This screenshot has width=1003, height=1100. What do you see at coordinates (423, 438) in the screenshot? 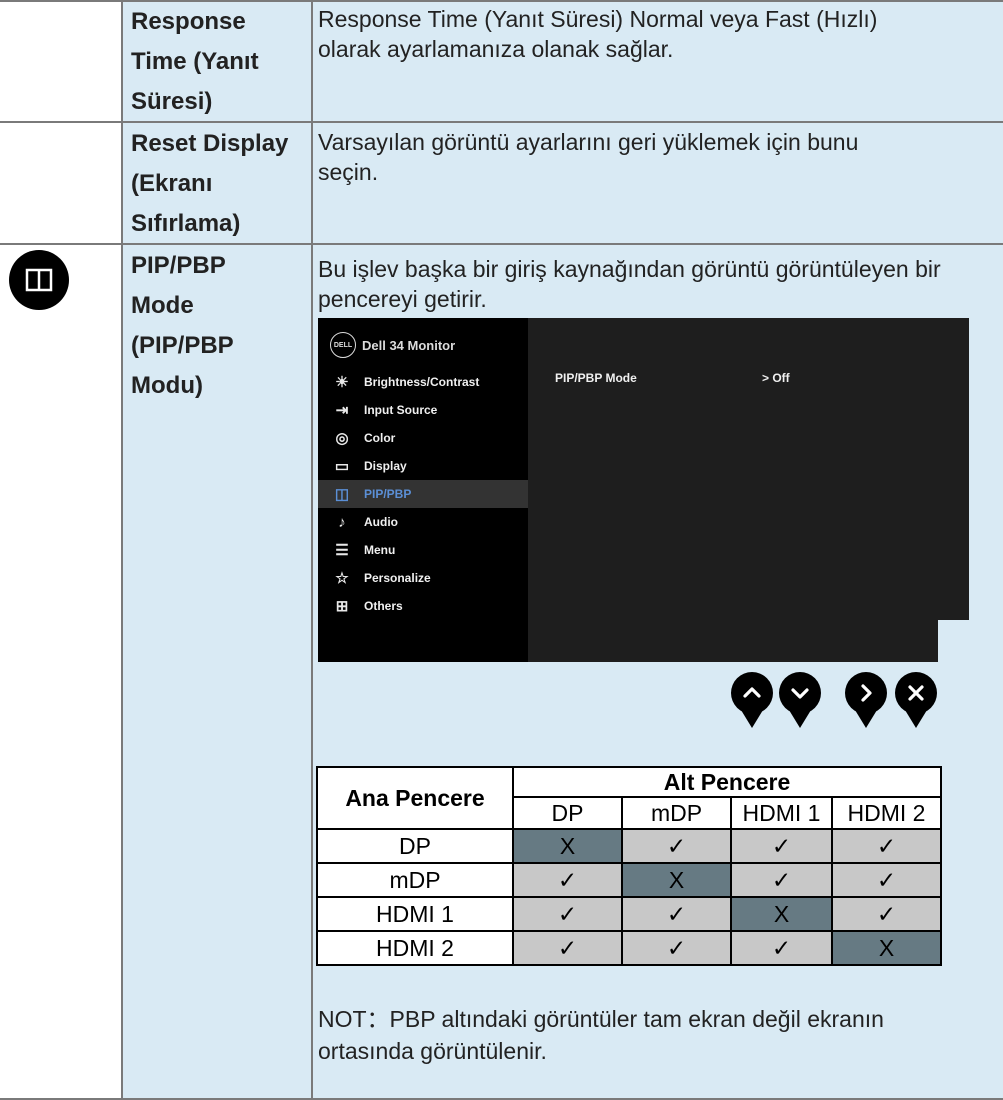
I see `osd-menu-color: ◎ Color` at bounding box center [423, 438].